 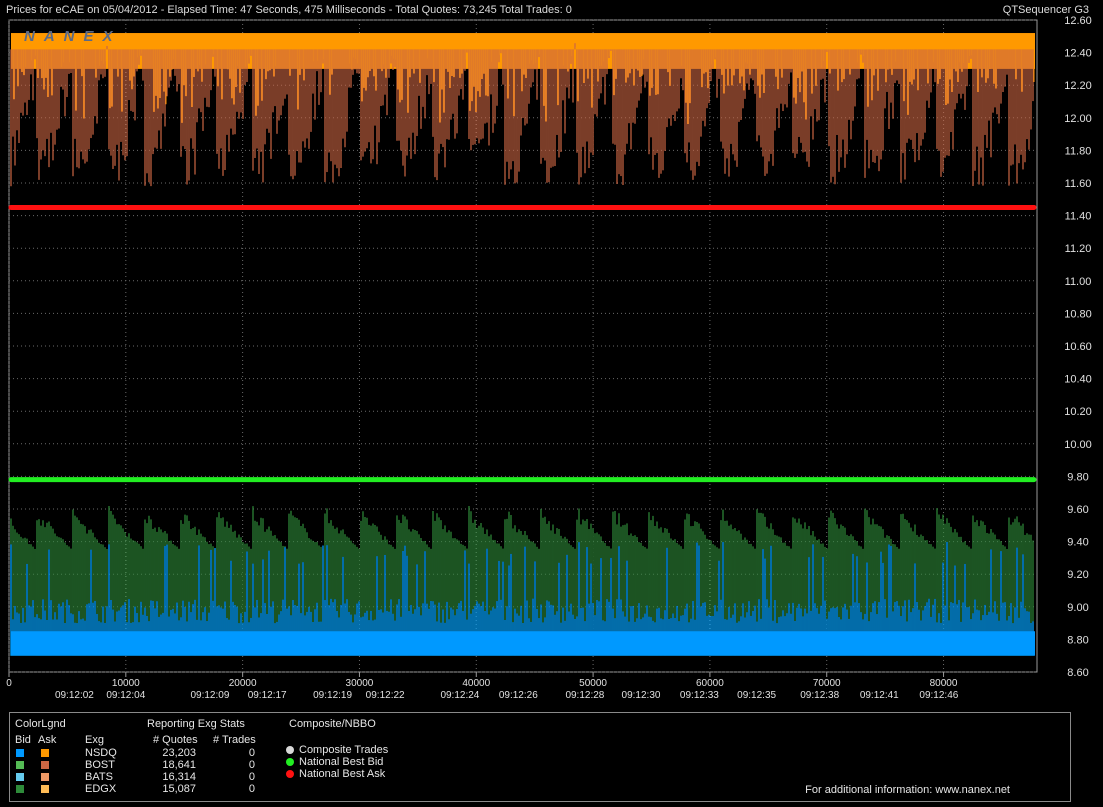 What do you see at coordinates (74, 695) in the screenshot?
I see `time-tick-label: 09:12:02` at bounding box center [74, 695].